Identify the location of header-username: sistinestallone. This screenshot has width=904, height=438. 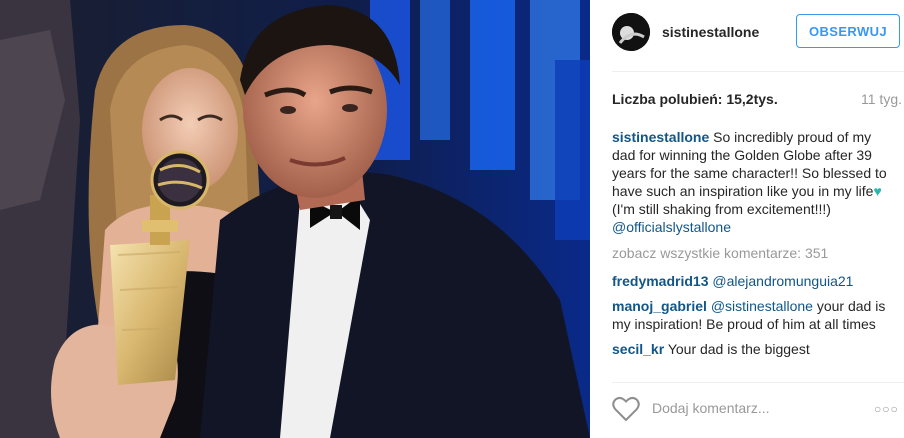
(710, 32).